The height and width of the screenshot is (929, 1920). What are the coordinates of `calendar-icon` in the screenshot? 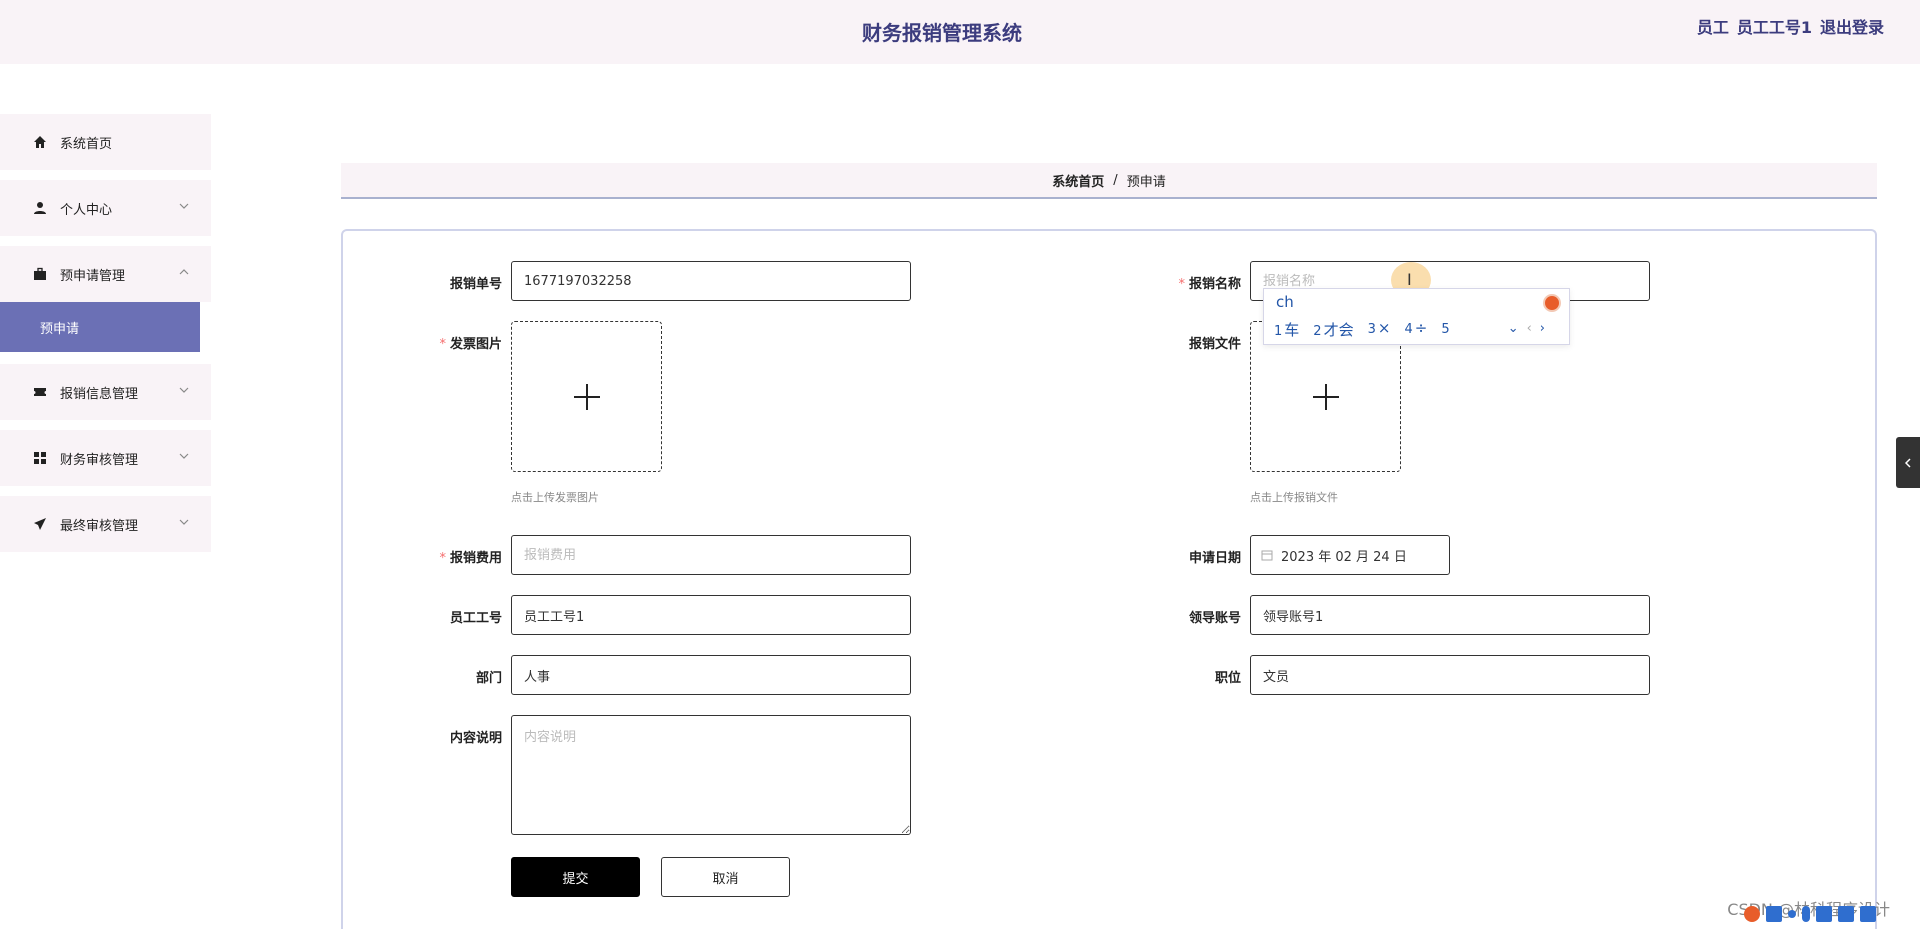 It's located at (1267, 555).